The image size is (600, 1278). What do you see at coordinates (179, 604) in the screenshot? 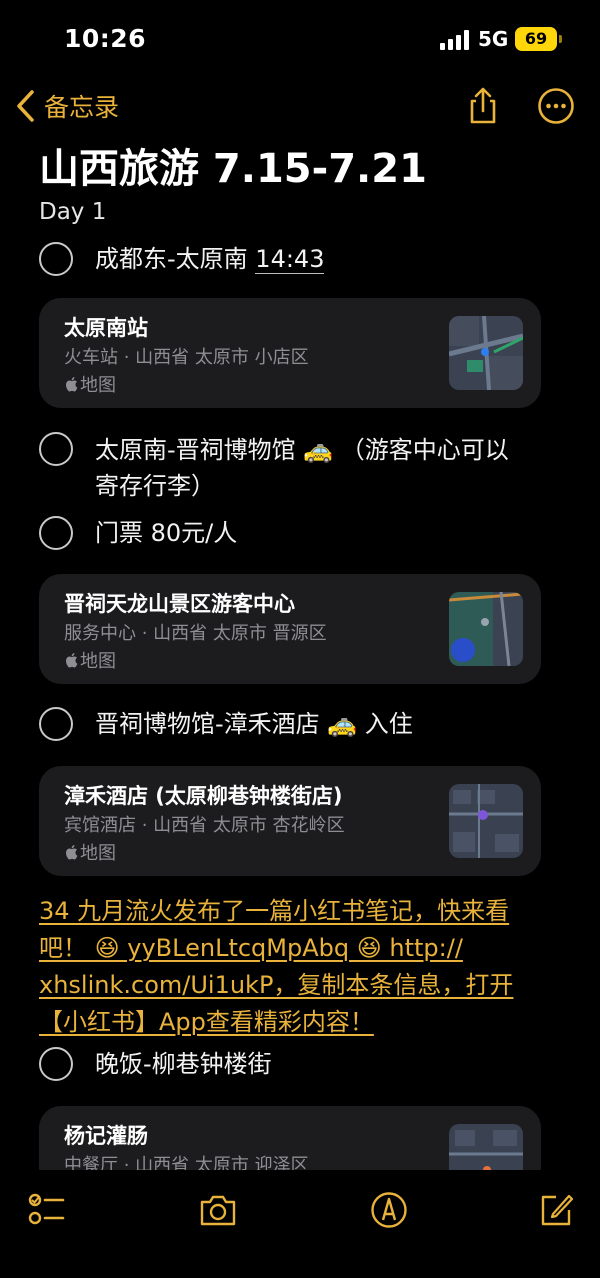
I see `card-title: 晋祠天龙山景区游客中心` at bounding box center [179, 604].